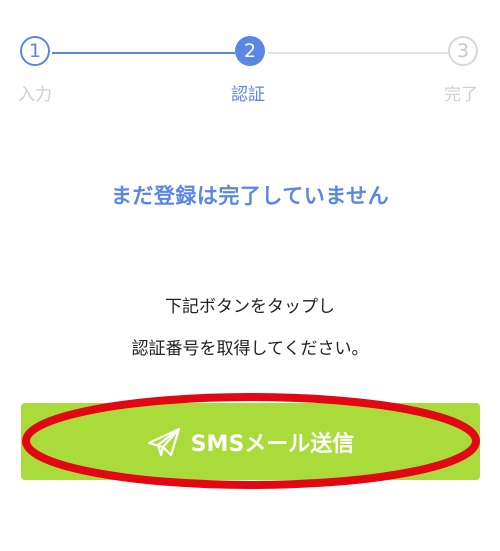 Image resolution: width=500 pixels, height=551 pixels. Describe the element at coordinates (248, 95) in the screenshot. I see `step-2-label: 認証` at that location.